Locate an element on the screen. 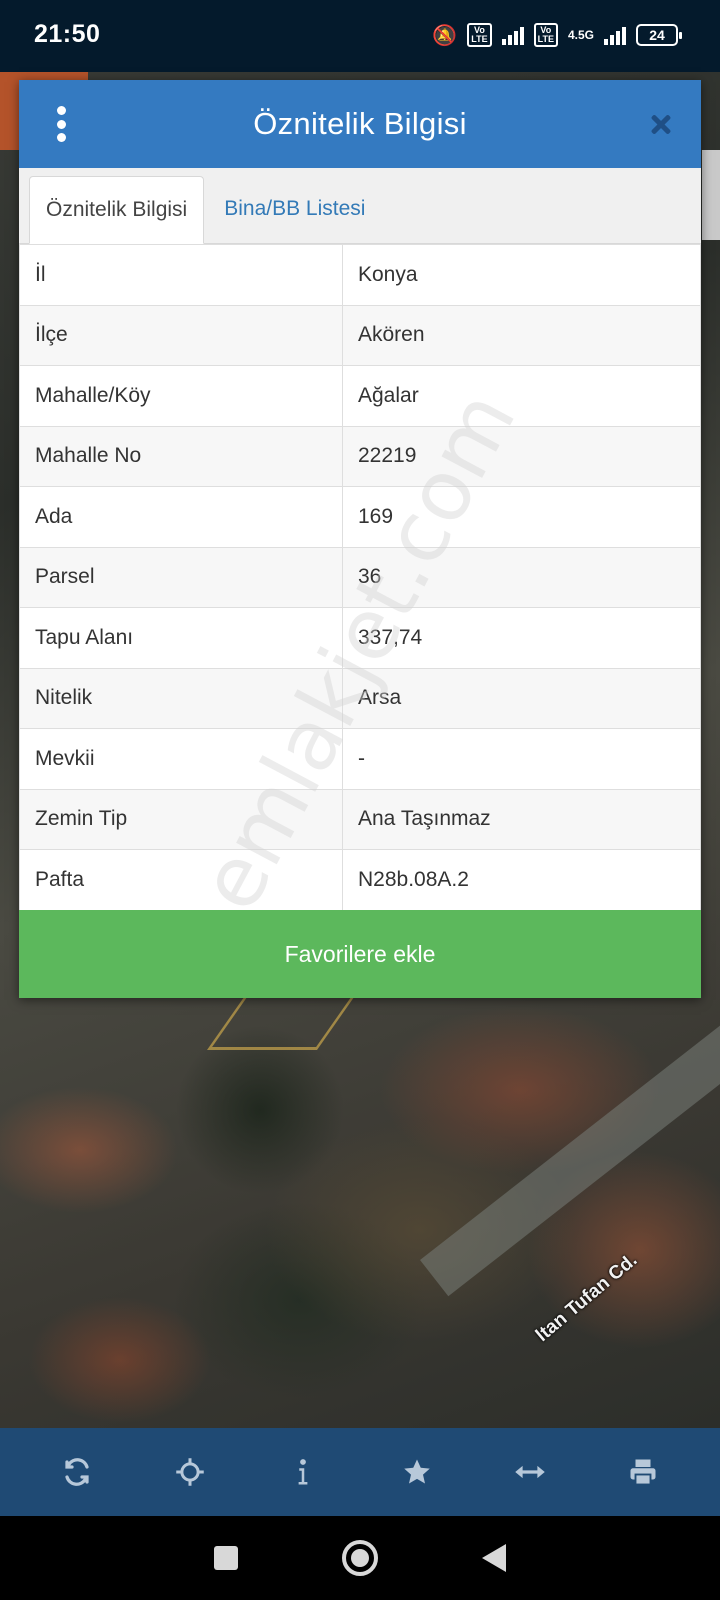  info-icon is located at coordinates (303, 1472).